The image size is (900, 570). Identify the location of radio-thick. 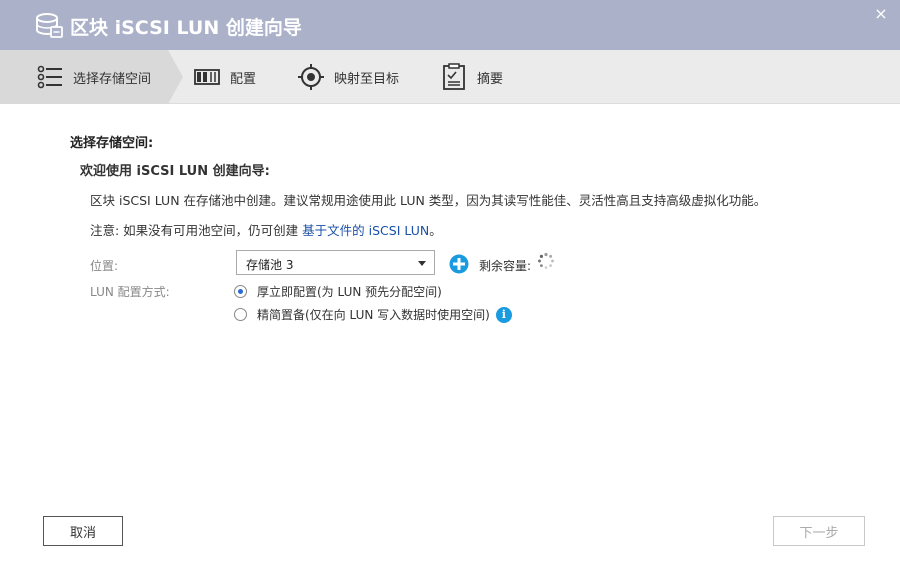
(240, 291).